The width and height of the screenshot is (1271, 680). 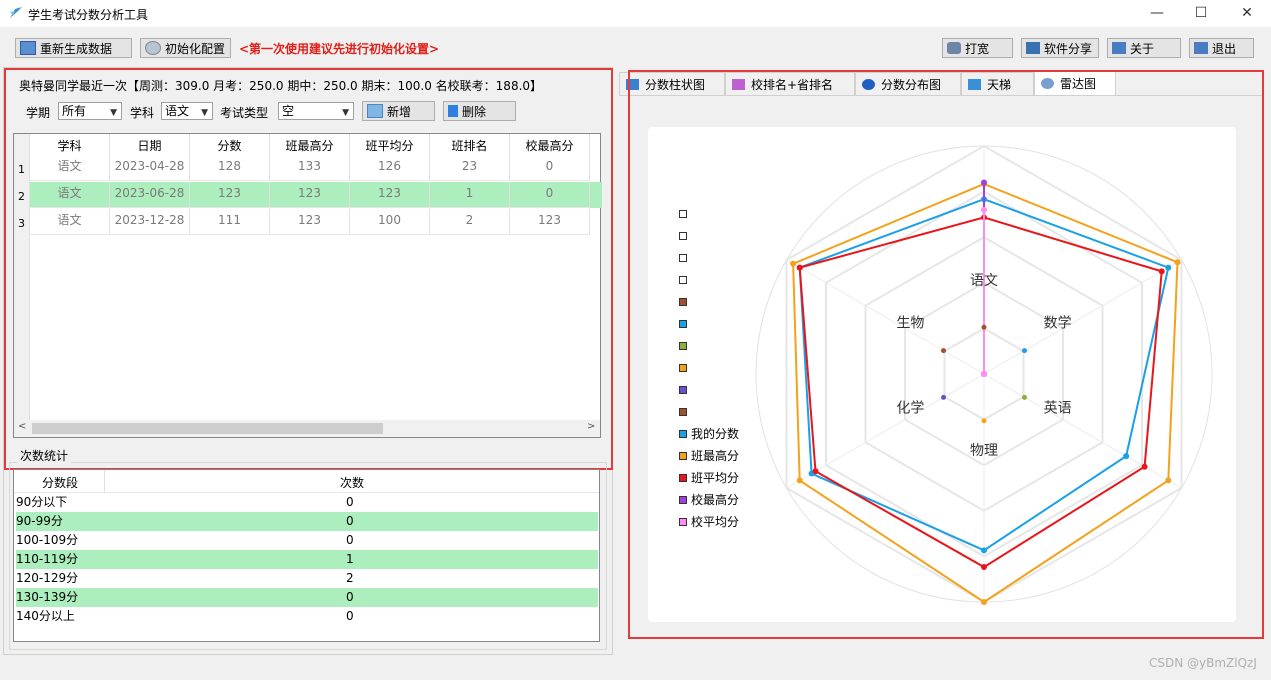 What do you see at coordinates (980, 392) in the screenshot?
I see `radar-series-line` at bounding box center [980, 392].